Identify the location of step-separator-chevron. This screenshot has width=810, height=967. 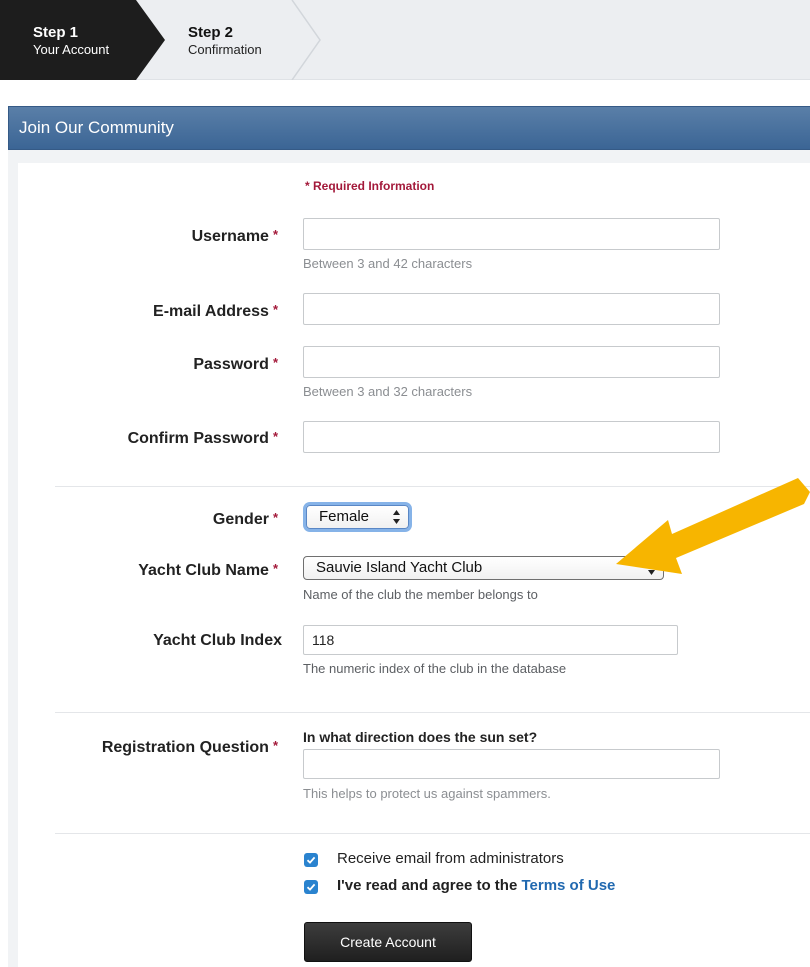
(306, 40).